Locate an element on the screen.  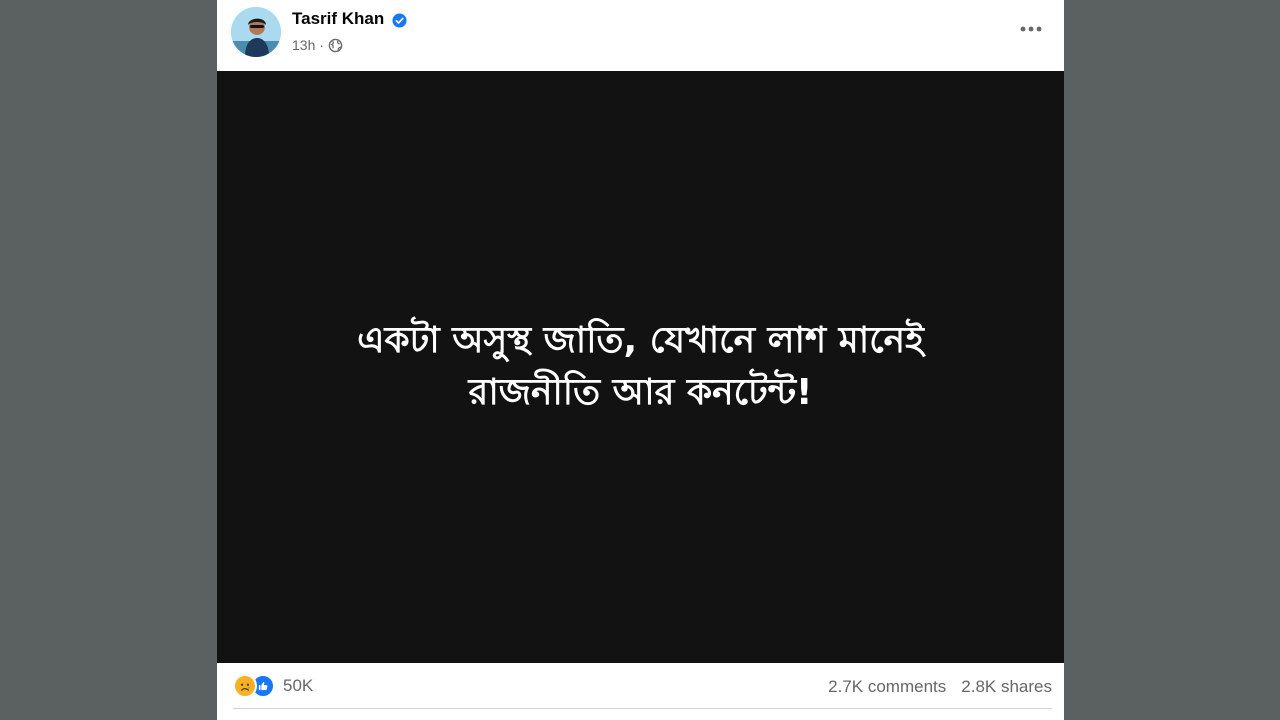
avatar-image is located at coordinates (256, 32).